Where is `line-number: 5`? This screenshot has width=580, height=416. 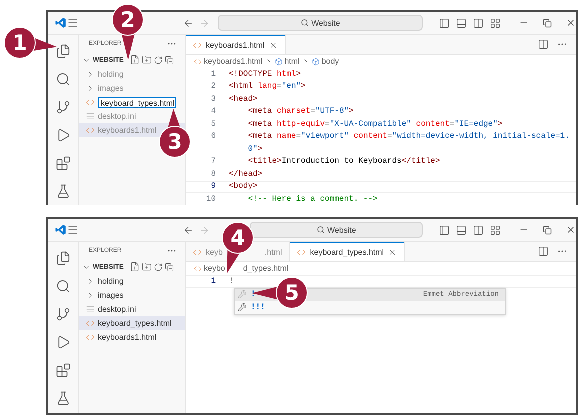 line-number: 5 is located at coordinates (213, 124).